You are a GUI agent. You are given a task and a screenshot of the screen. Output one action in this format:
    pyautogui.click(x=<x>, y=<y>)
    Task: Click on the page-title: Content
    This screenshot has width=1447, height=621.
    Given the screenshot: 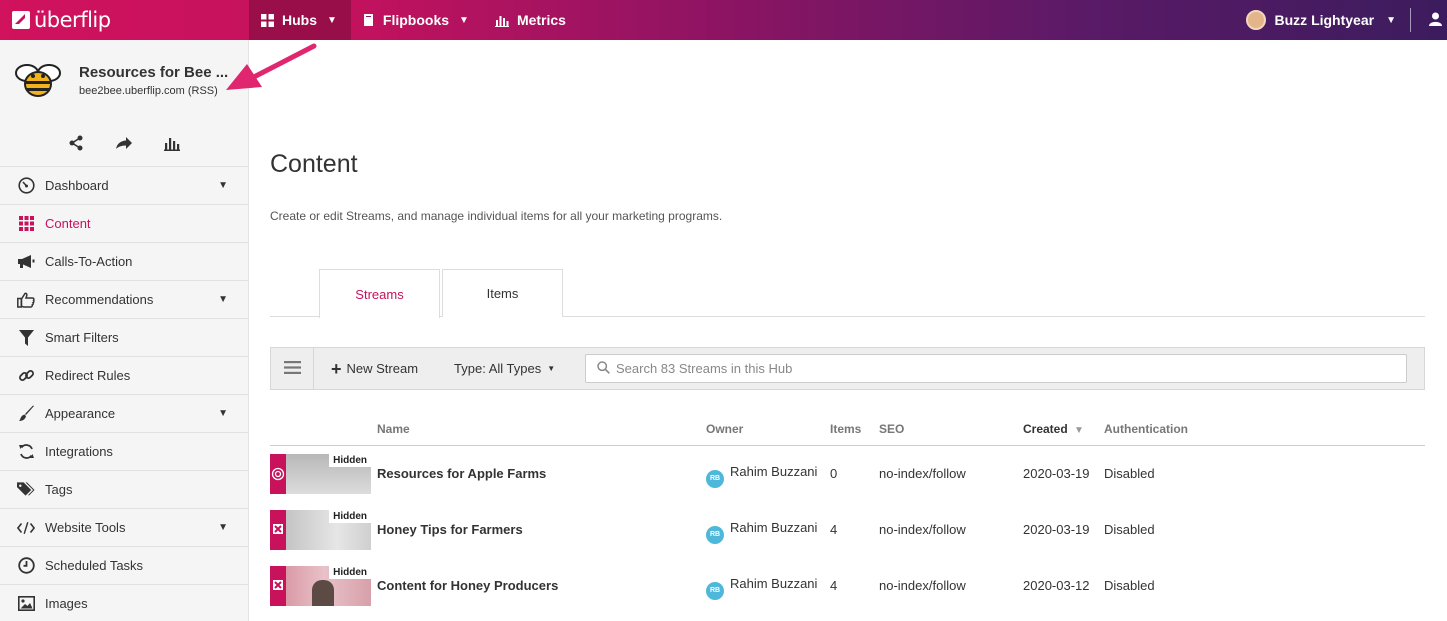 What is the action you would take?
    pyautogui.click(x=314, y=164)
    